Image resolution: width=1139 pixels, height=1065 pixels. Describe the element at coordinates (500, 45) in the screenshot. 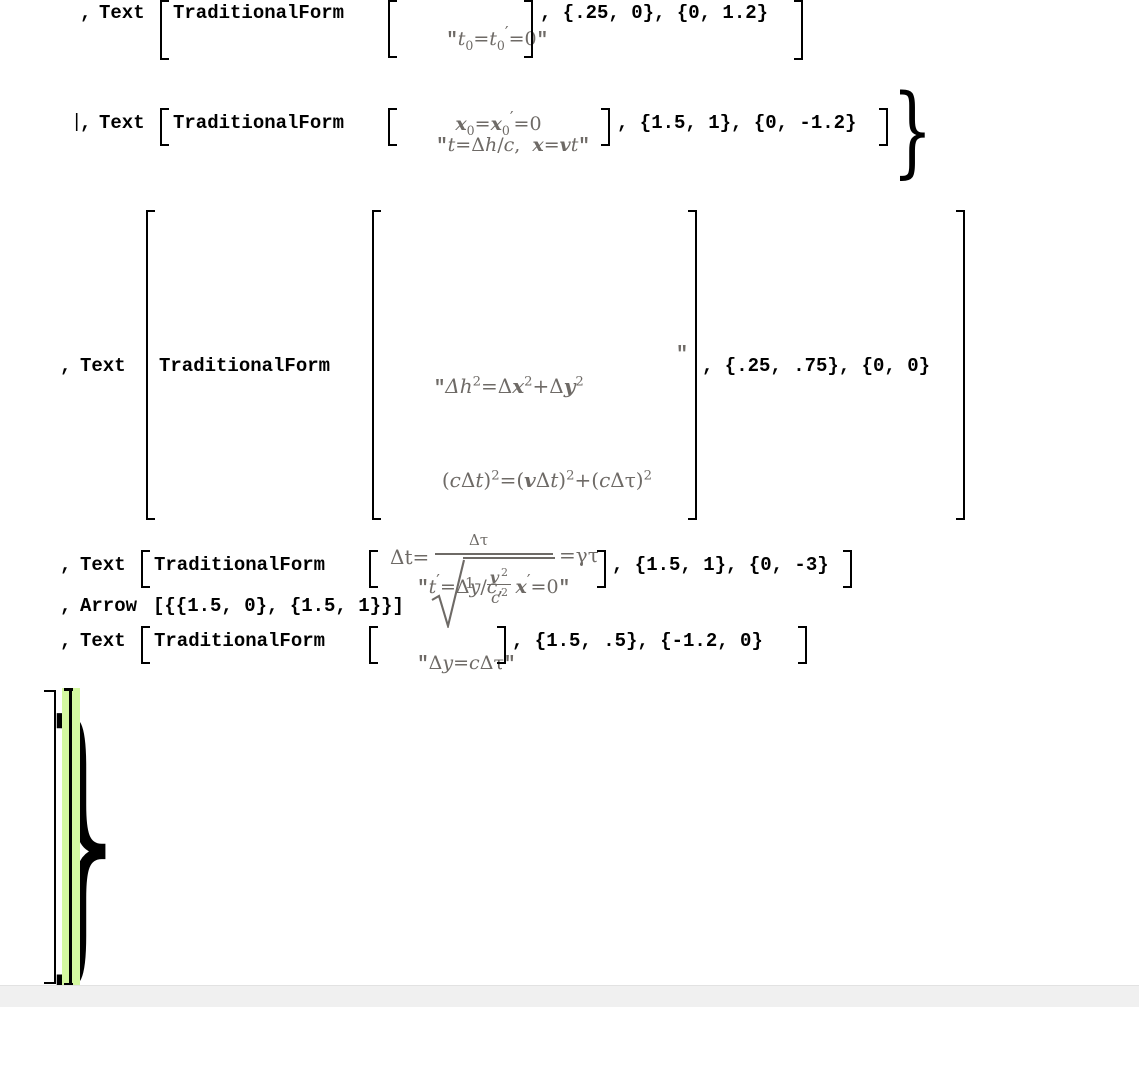

I see `t0p-subscript: 0` at that location.